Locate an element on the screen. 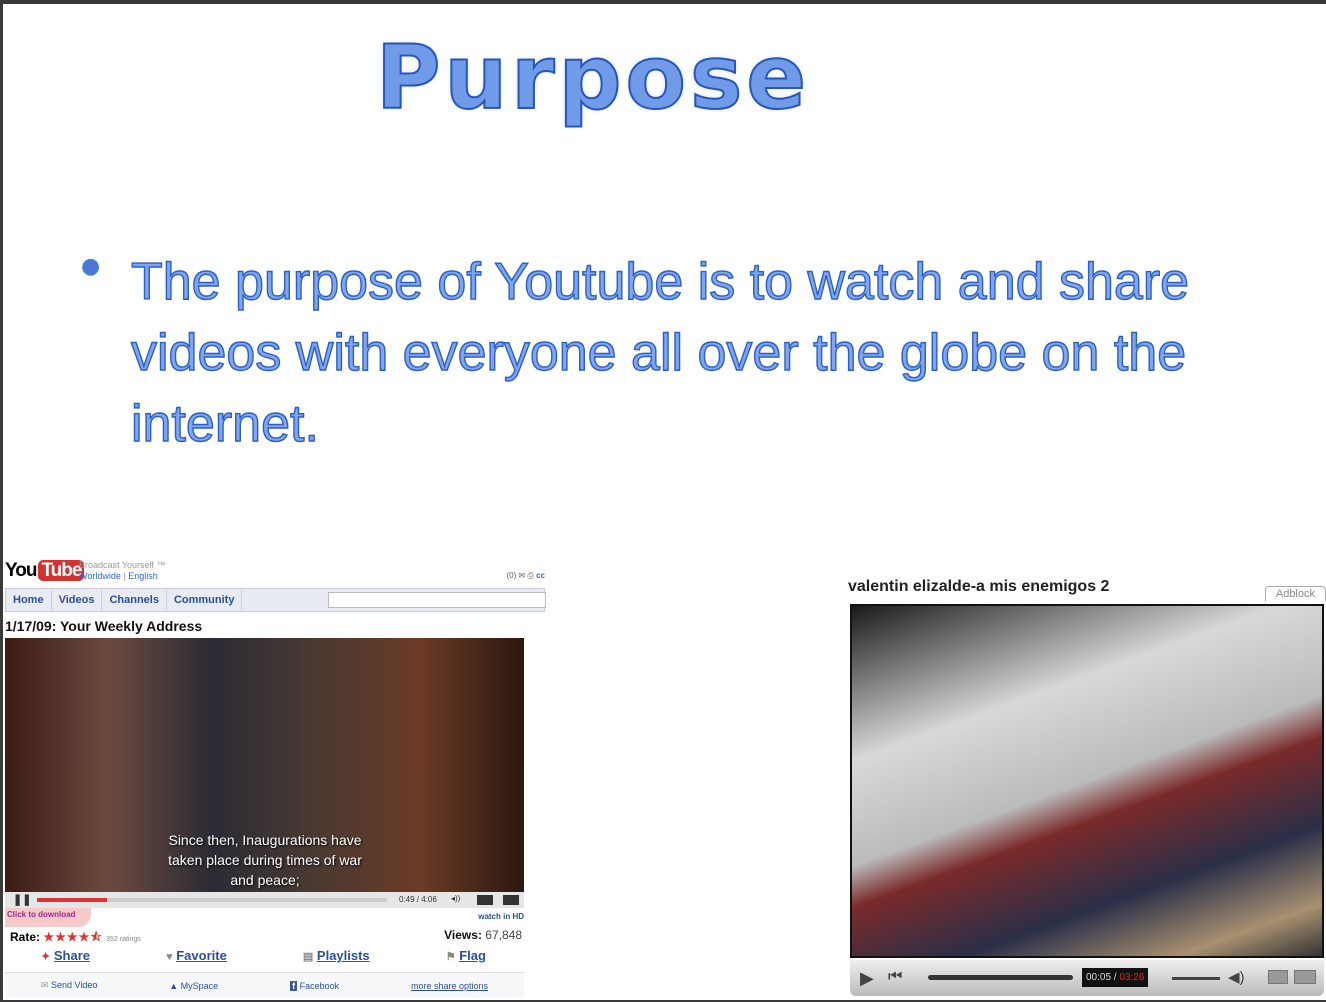  tagline: Broadcast Yourself ™ Worldwide | English is located at coordinates (122, 570).